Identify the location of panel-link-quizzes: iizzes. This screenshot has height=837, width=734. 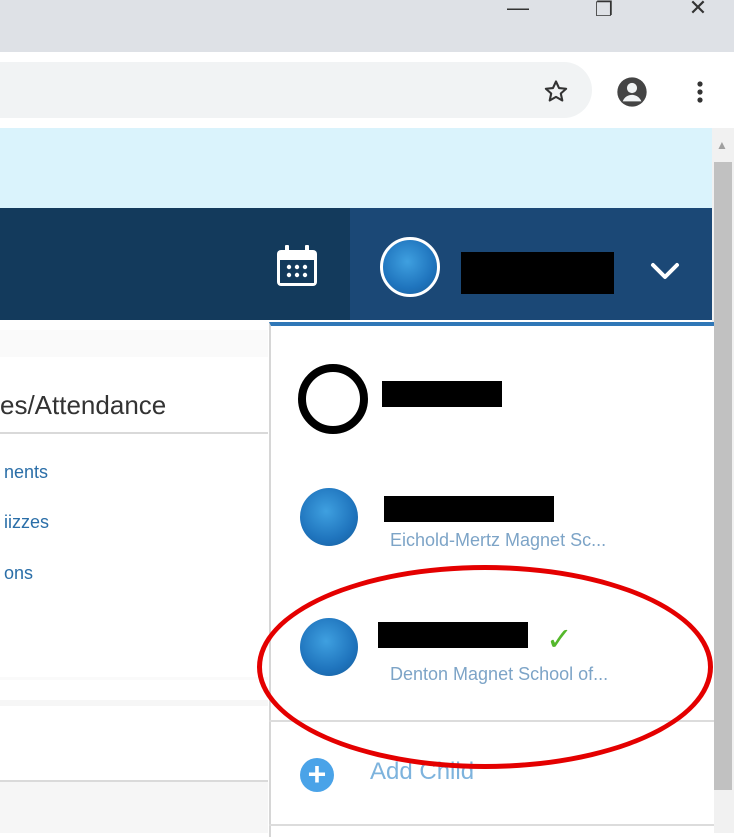
(26, 522).